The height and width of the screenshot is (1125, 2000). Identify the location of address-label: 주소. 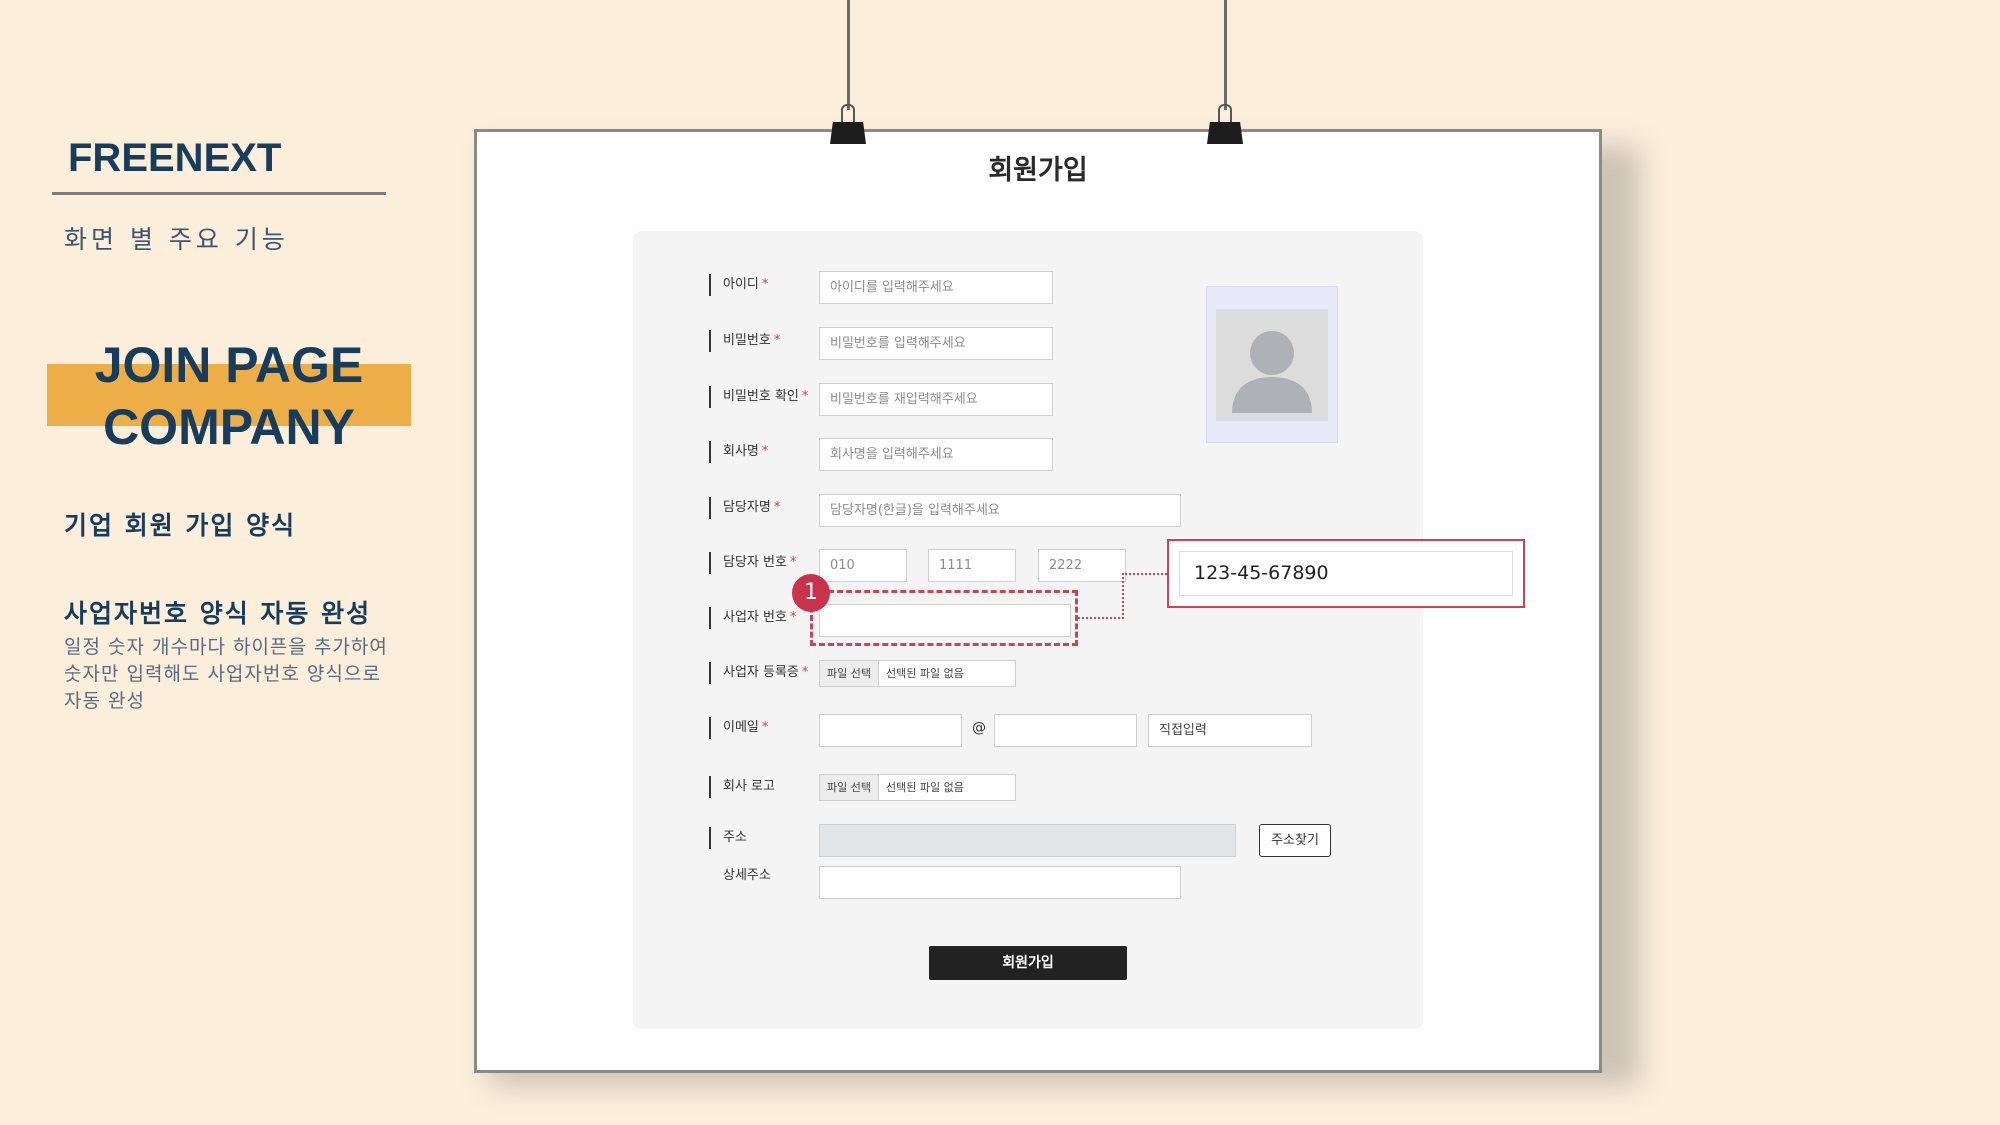
(728, 838).